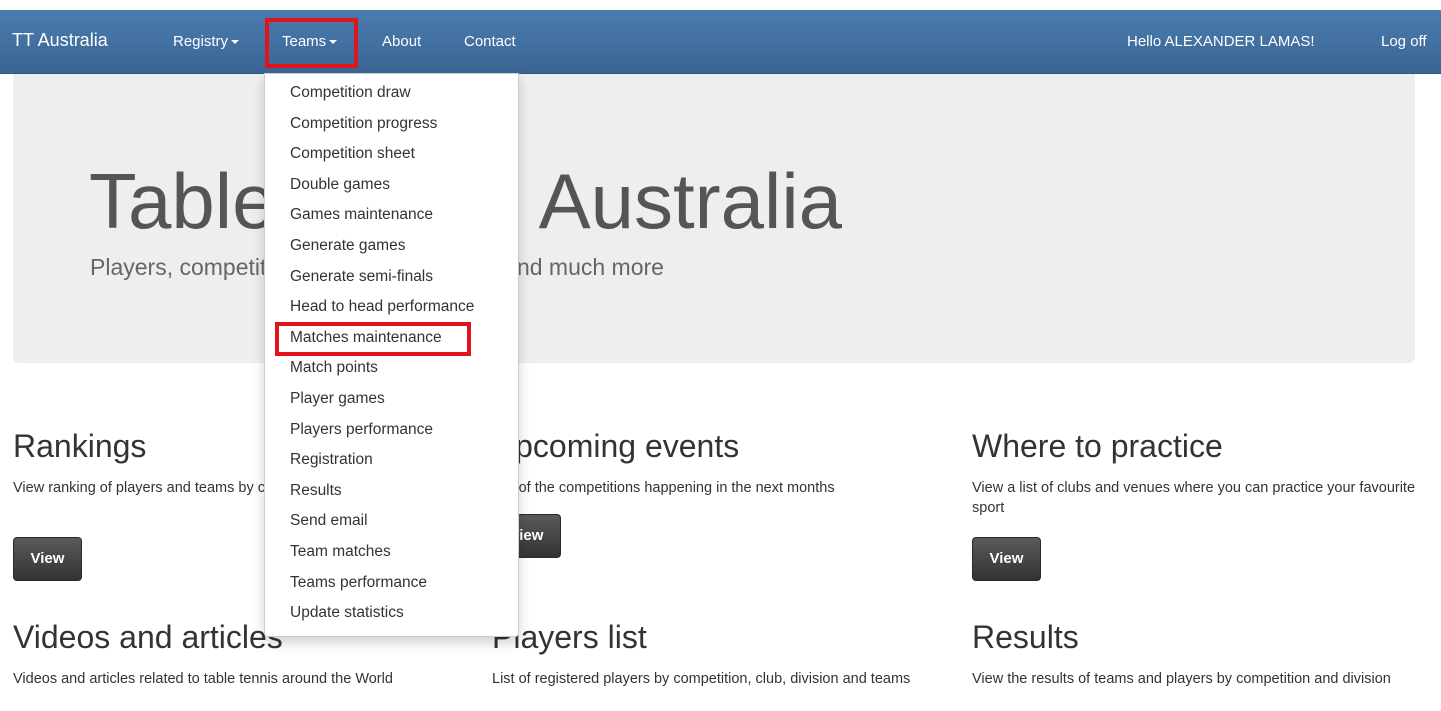  I want to click on menu-item-match-points: Match points, so click(391, 368).